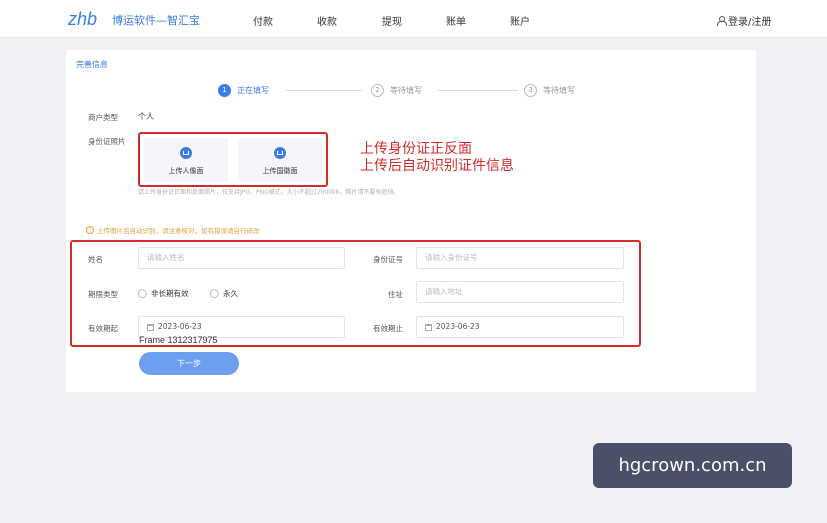 Image resolution: width=827 pixels, height=523 pixels. I want to click on id-photo-label: 身份证照片, so click(107, 141).